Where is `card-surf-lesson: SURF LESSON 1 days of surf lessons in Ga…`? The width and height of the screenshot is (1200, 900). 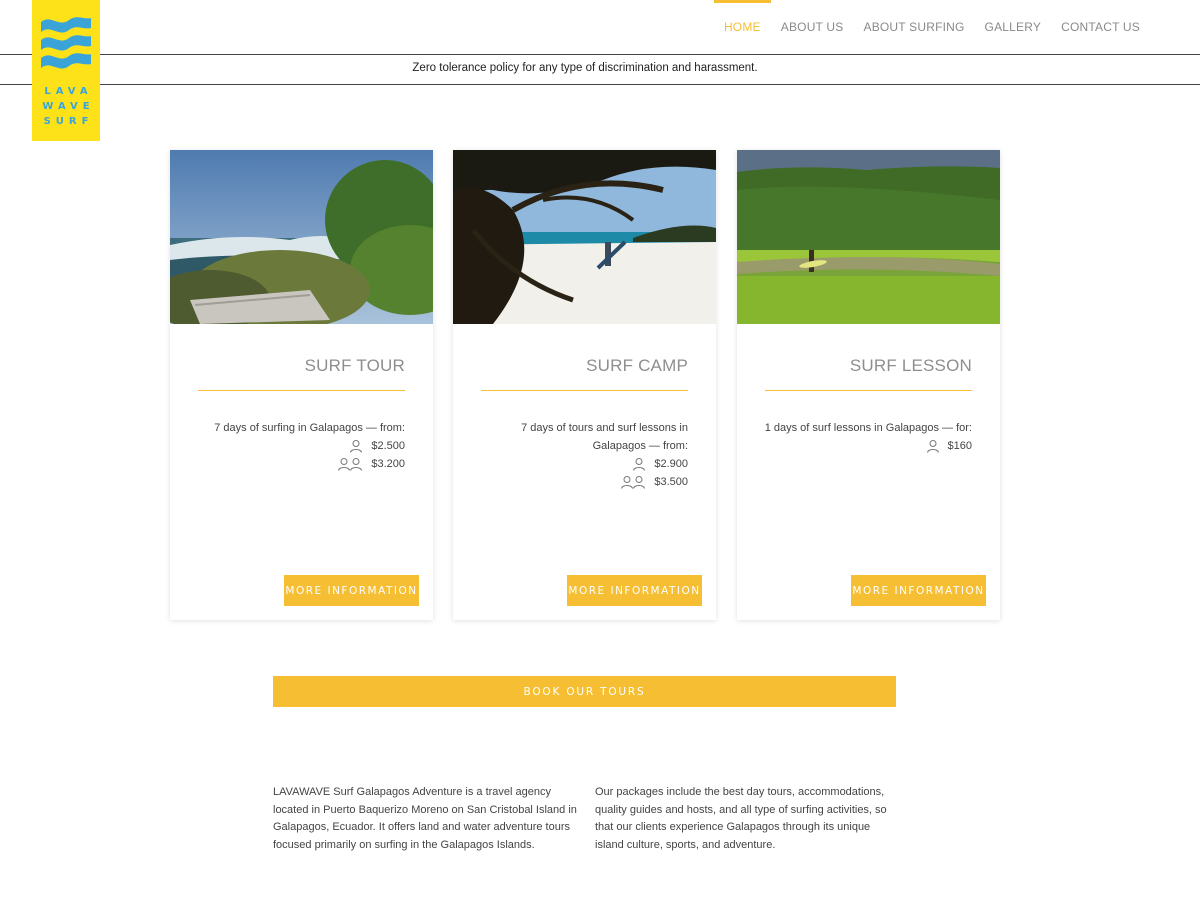
card-surf-lesson: SURF LESSON 1 days of surf lessons in Ga… is located at coordinates (868, 385).